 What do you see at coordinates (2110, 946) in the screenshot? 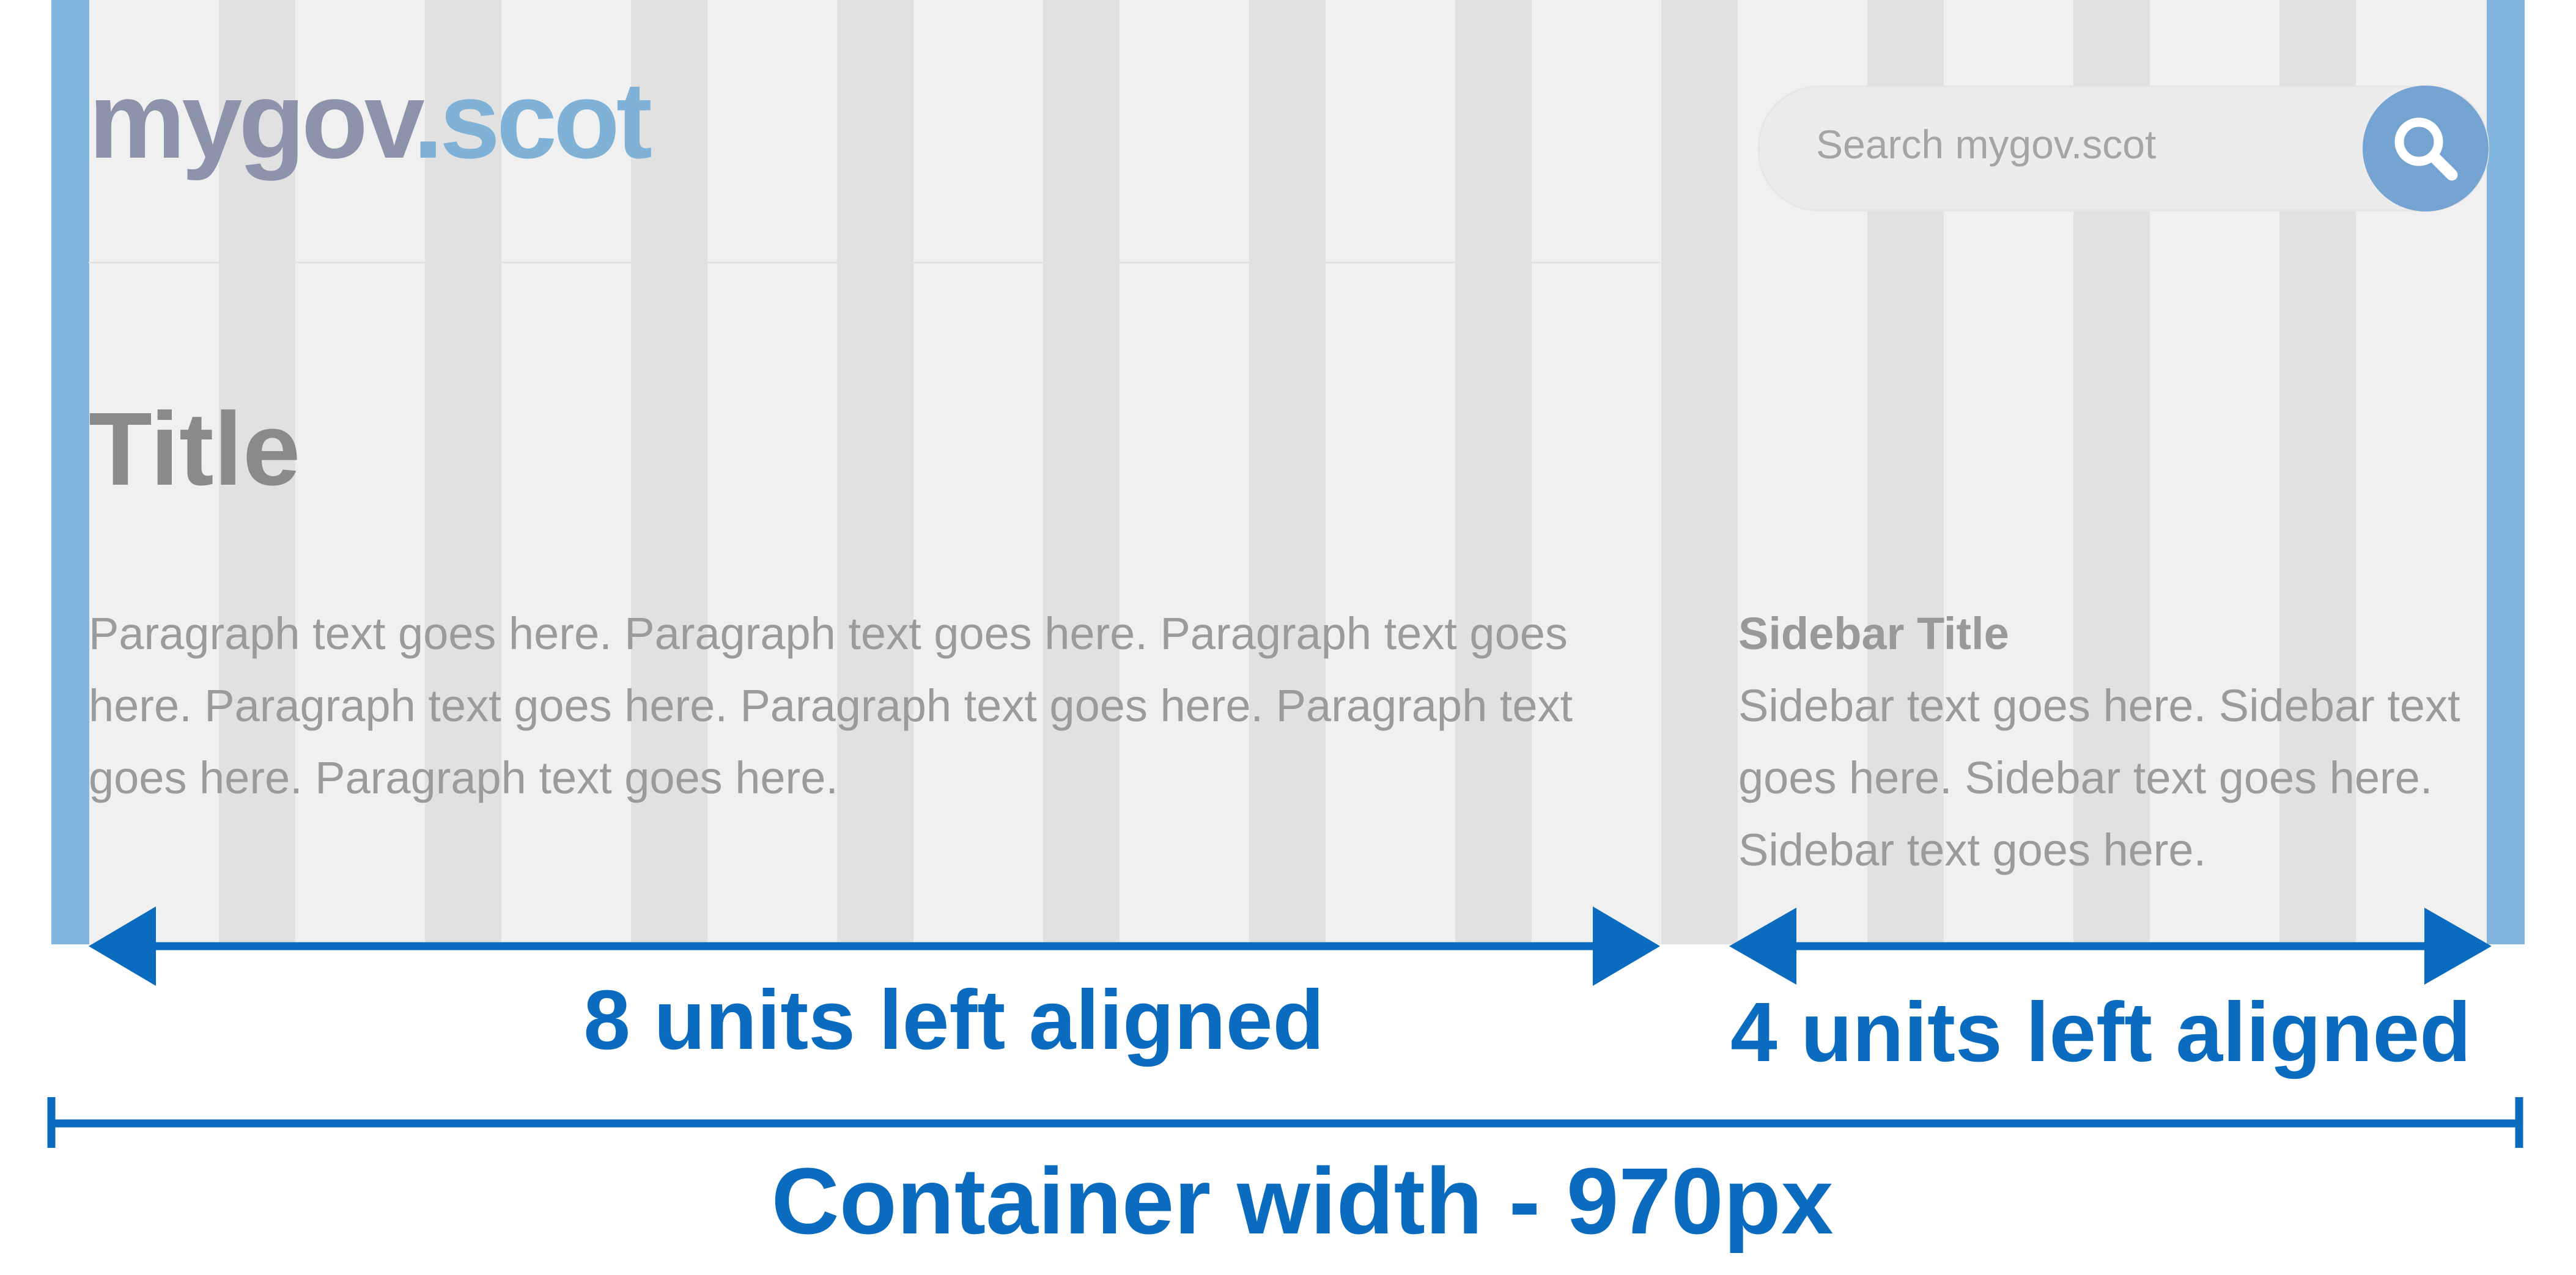
I see `sidebar-span-arrow` at bounding box center [2110, 946].